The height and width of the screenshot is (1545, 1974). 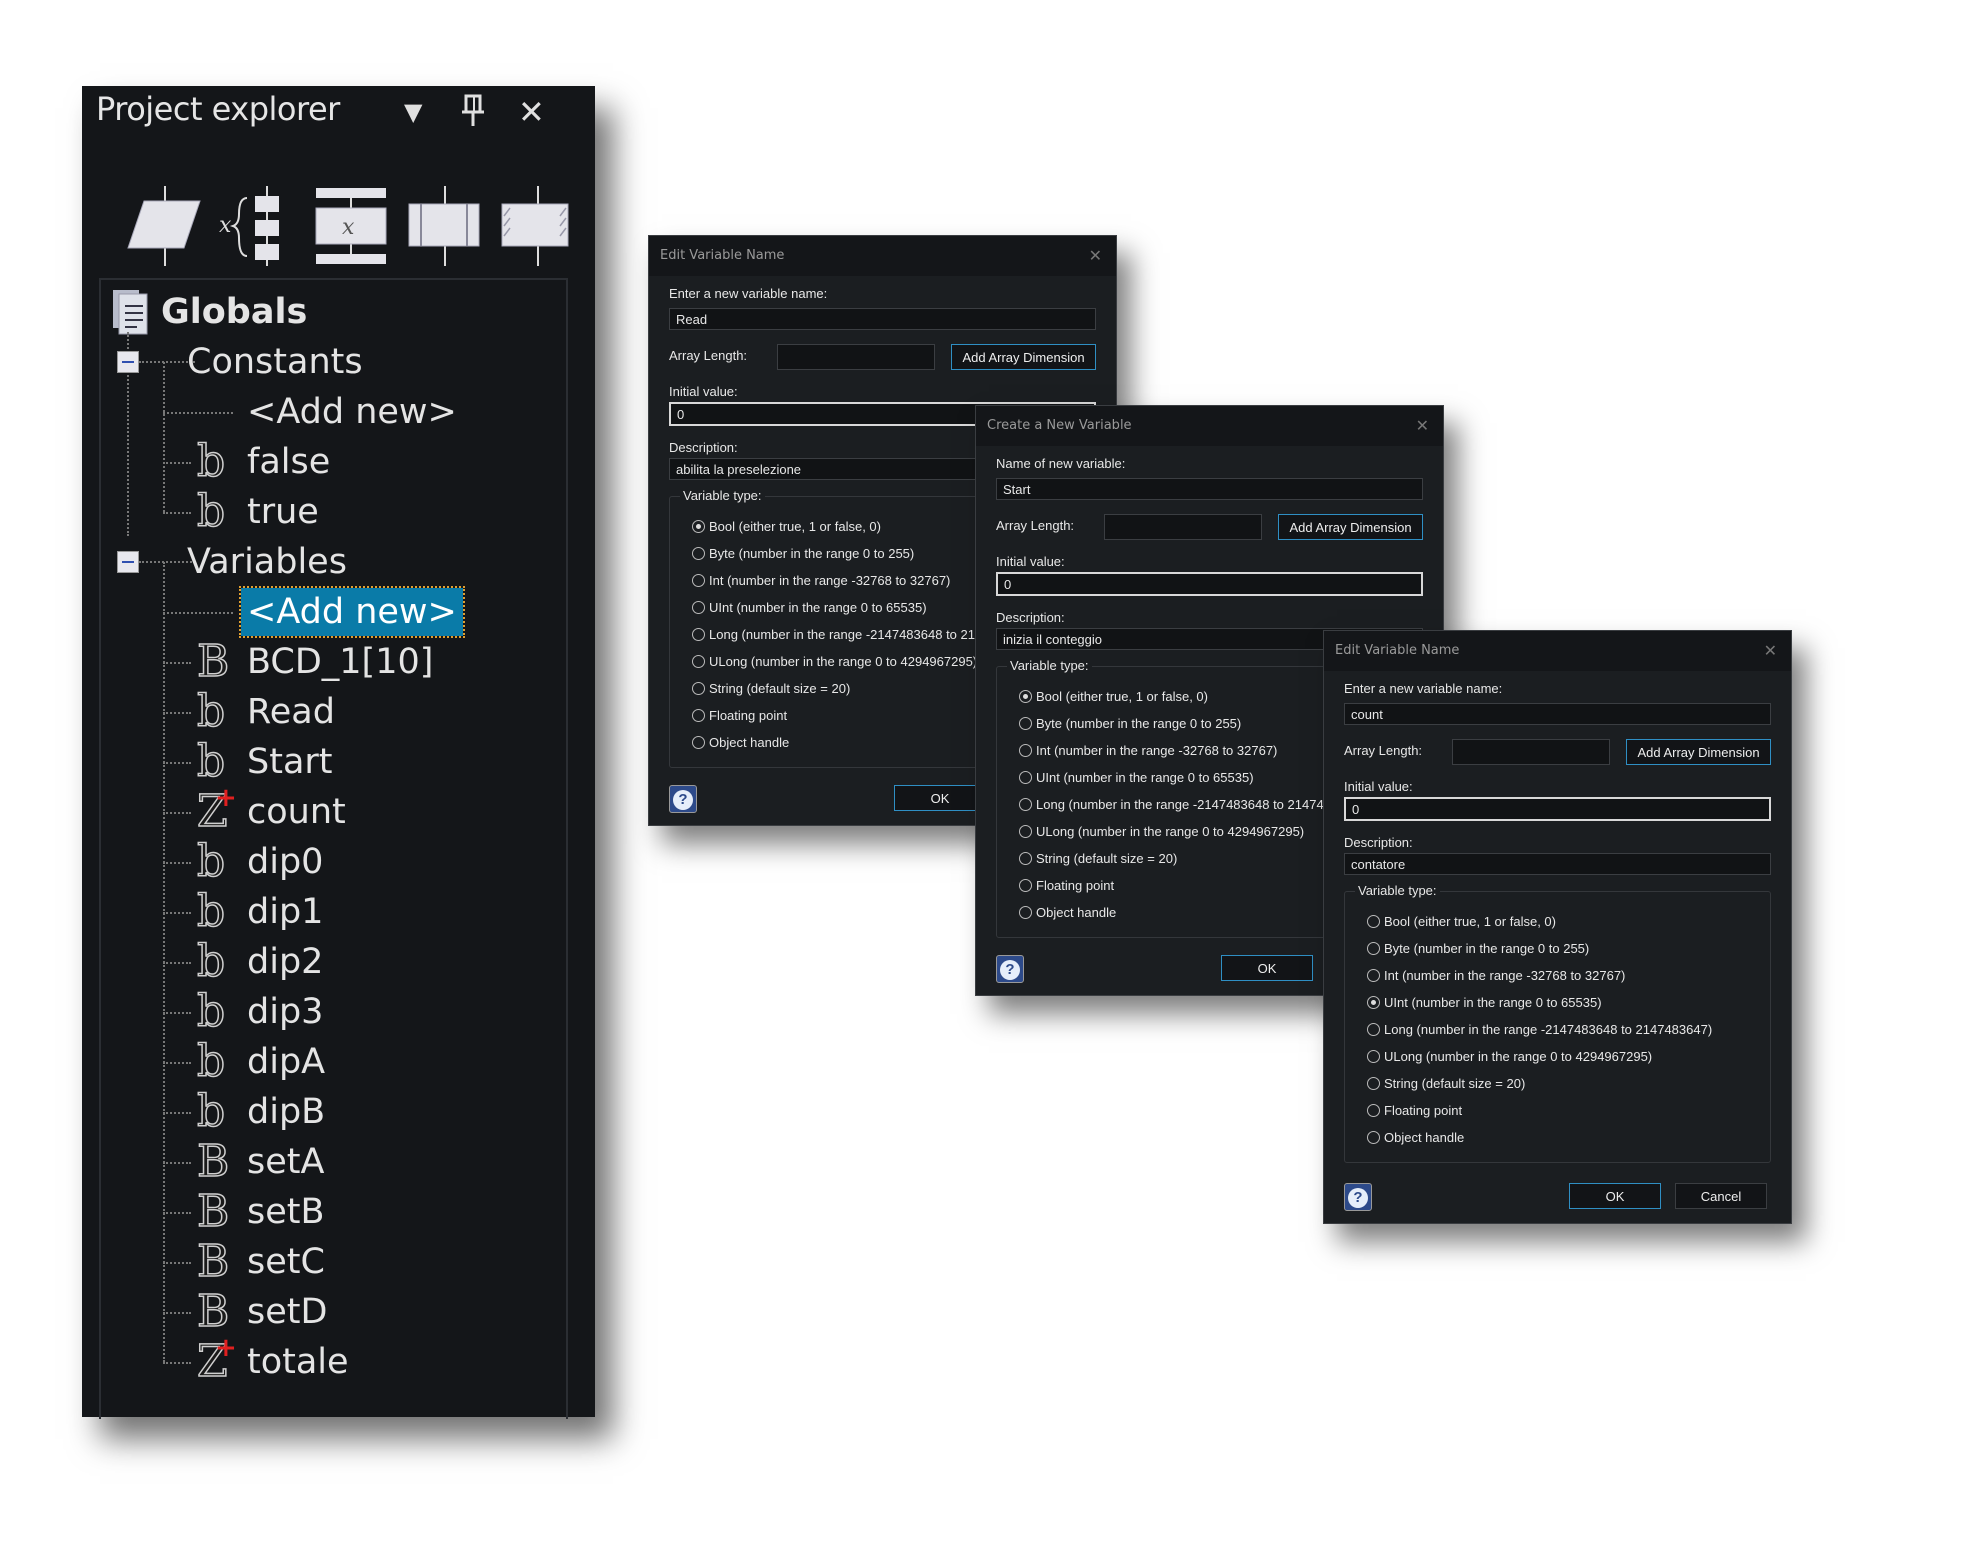 What do you see at coordinates (1030, 617) in the screenshot?
I see `description-label: Description:` at bounding box center [1030, 617].